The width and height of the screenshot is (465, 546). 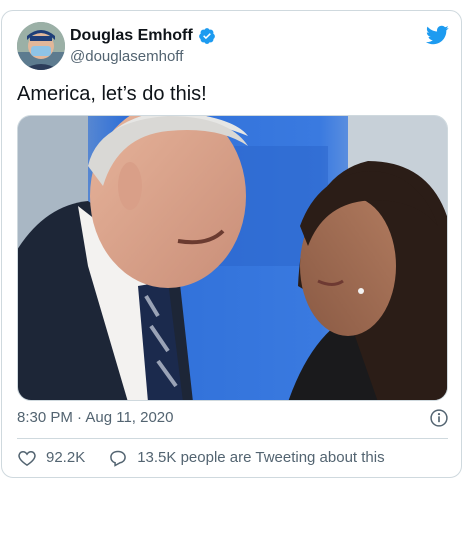 I want to click on info-icon, so click(x=439, y=418).